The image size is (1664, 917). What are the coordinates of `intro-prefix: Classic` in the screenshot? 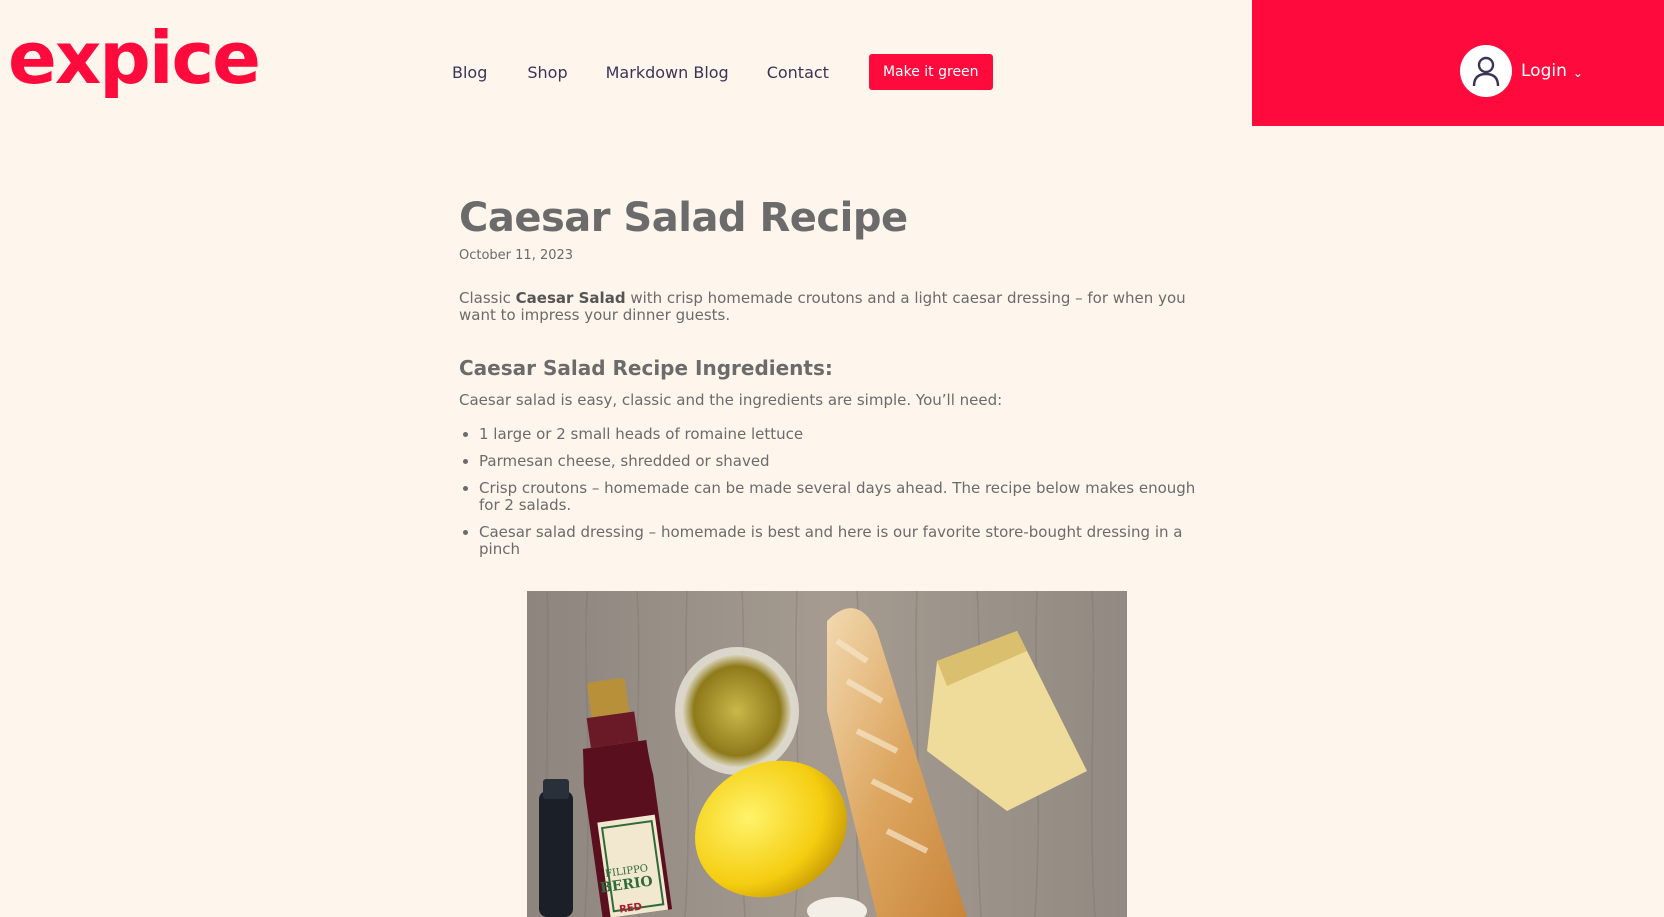 It's located at (487, 298).